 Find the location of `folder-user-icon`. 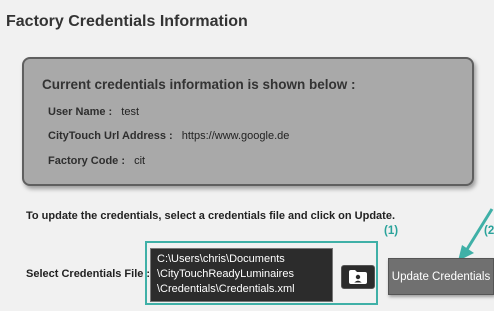

folder-user-icon is located at coordinates (358, 277).